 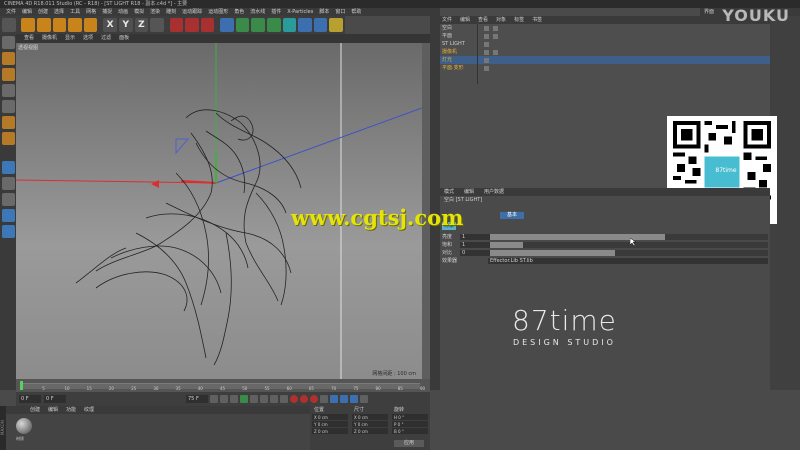 I want to click on mat-menu-edit: 编辑, so click(x=53, y=410).